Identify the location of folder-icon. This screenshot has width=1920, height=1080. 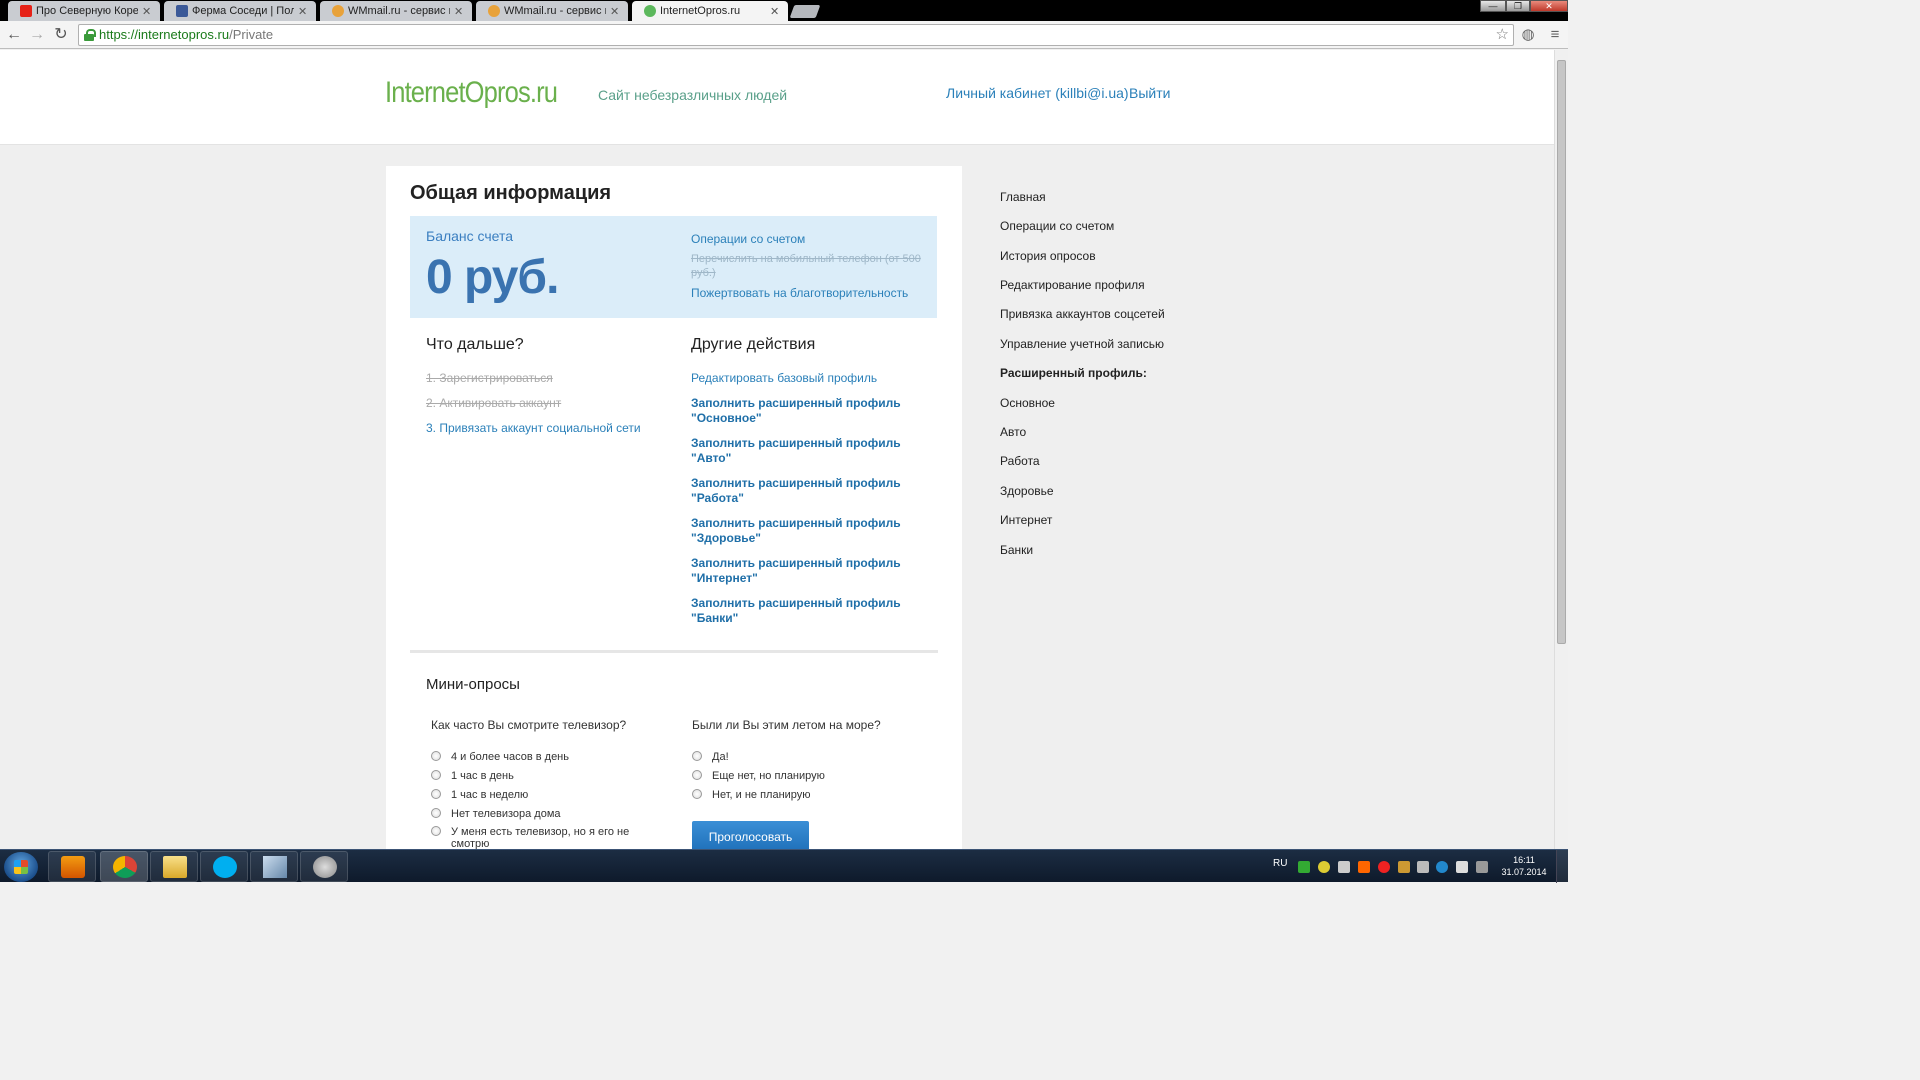
(175, 867).